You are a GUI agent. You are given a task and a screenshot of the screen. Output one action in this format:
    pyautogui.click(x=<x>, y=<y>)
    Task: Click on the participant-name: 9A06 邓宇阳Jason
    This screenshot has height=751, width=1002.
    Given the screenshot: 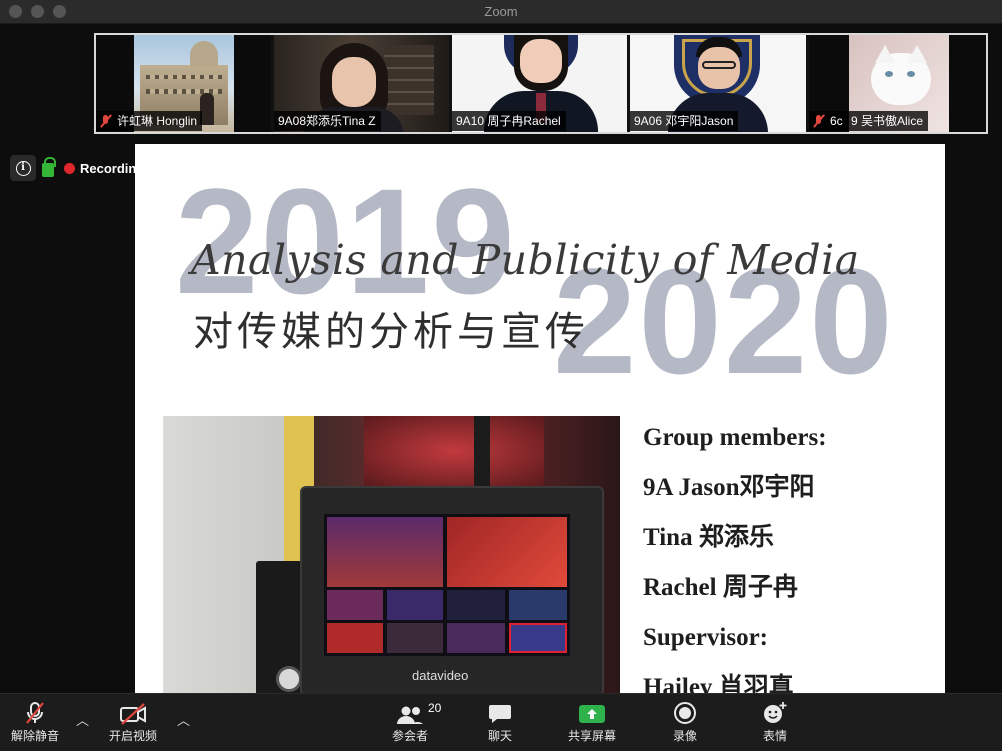 What is the action you would take?
    pyautogui.click(x=684, y=121)
    